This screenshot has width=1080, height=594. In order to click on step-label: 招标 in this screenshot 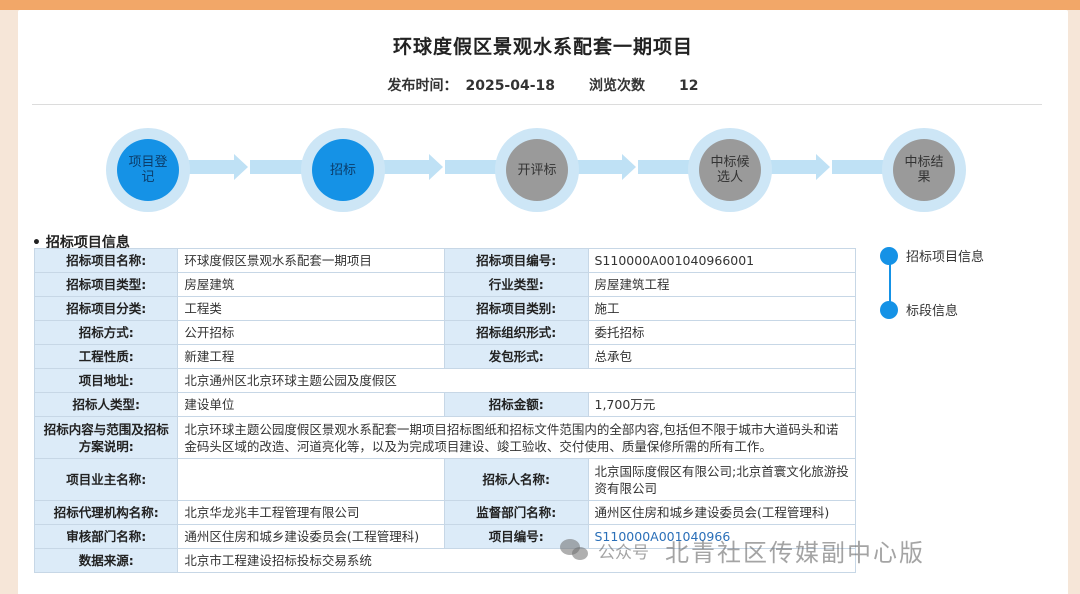, I will do `click(343, 170)`.